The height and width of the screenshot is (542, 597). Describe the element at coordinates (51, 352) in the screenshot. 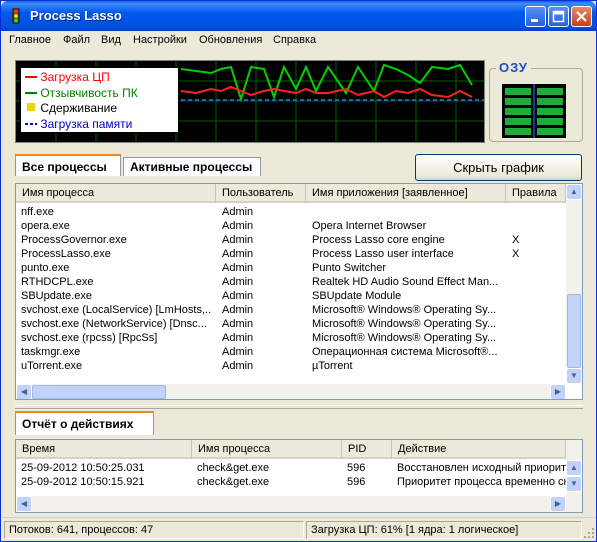

I see `cell-process-name: taskmgr.exe` at that location.